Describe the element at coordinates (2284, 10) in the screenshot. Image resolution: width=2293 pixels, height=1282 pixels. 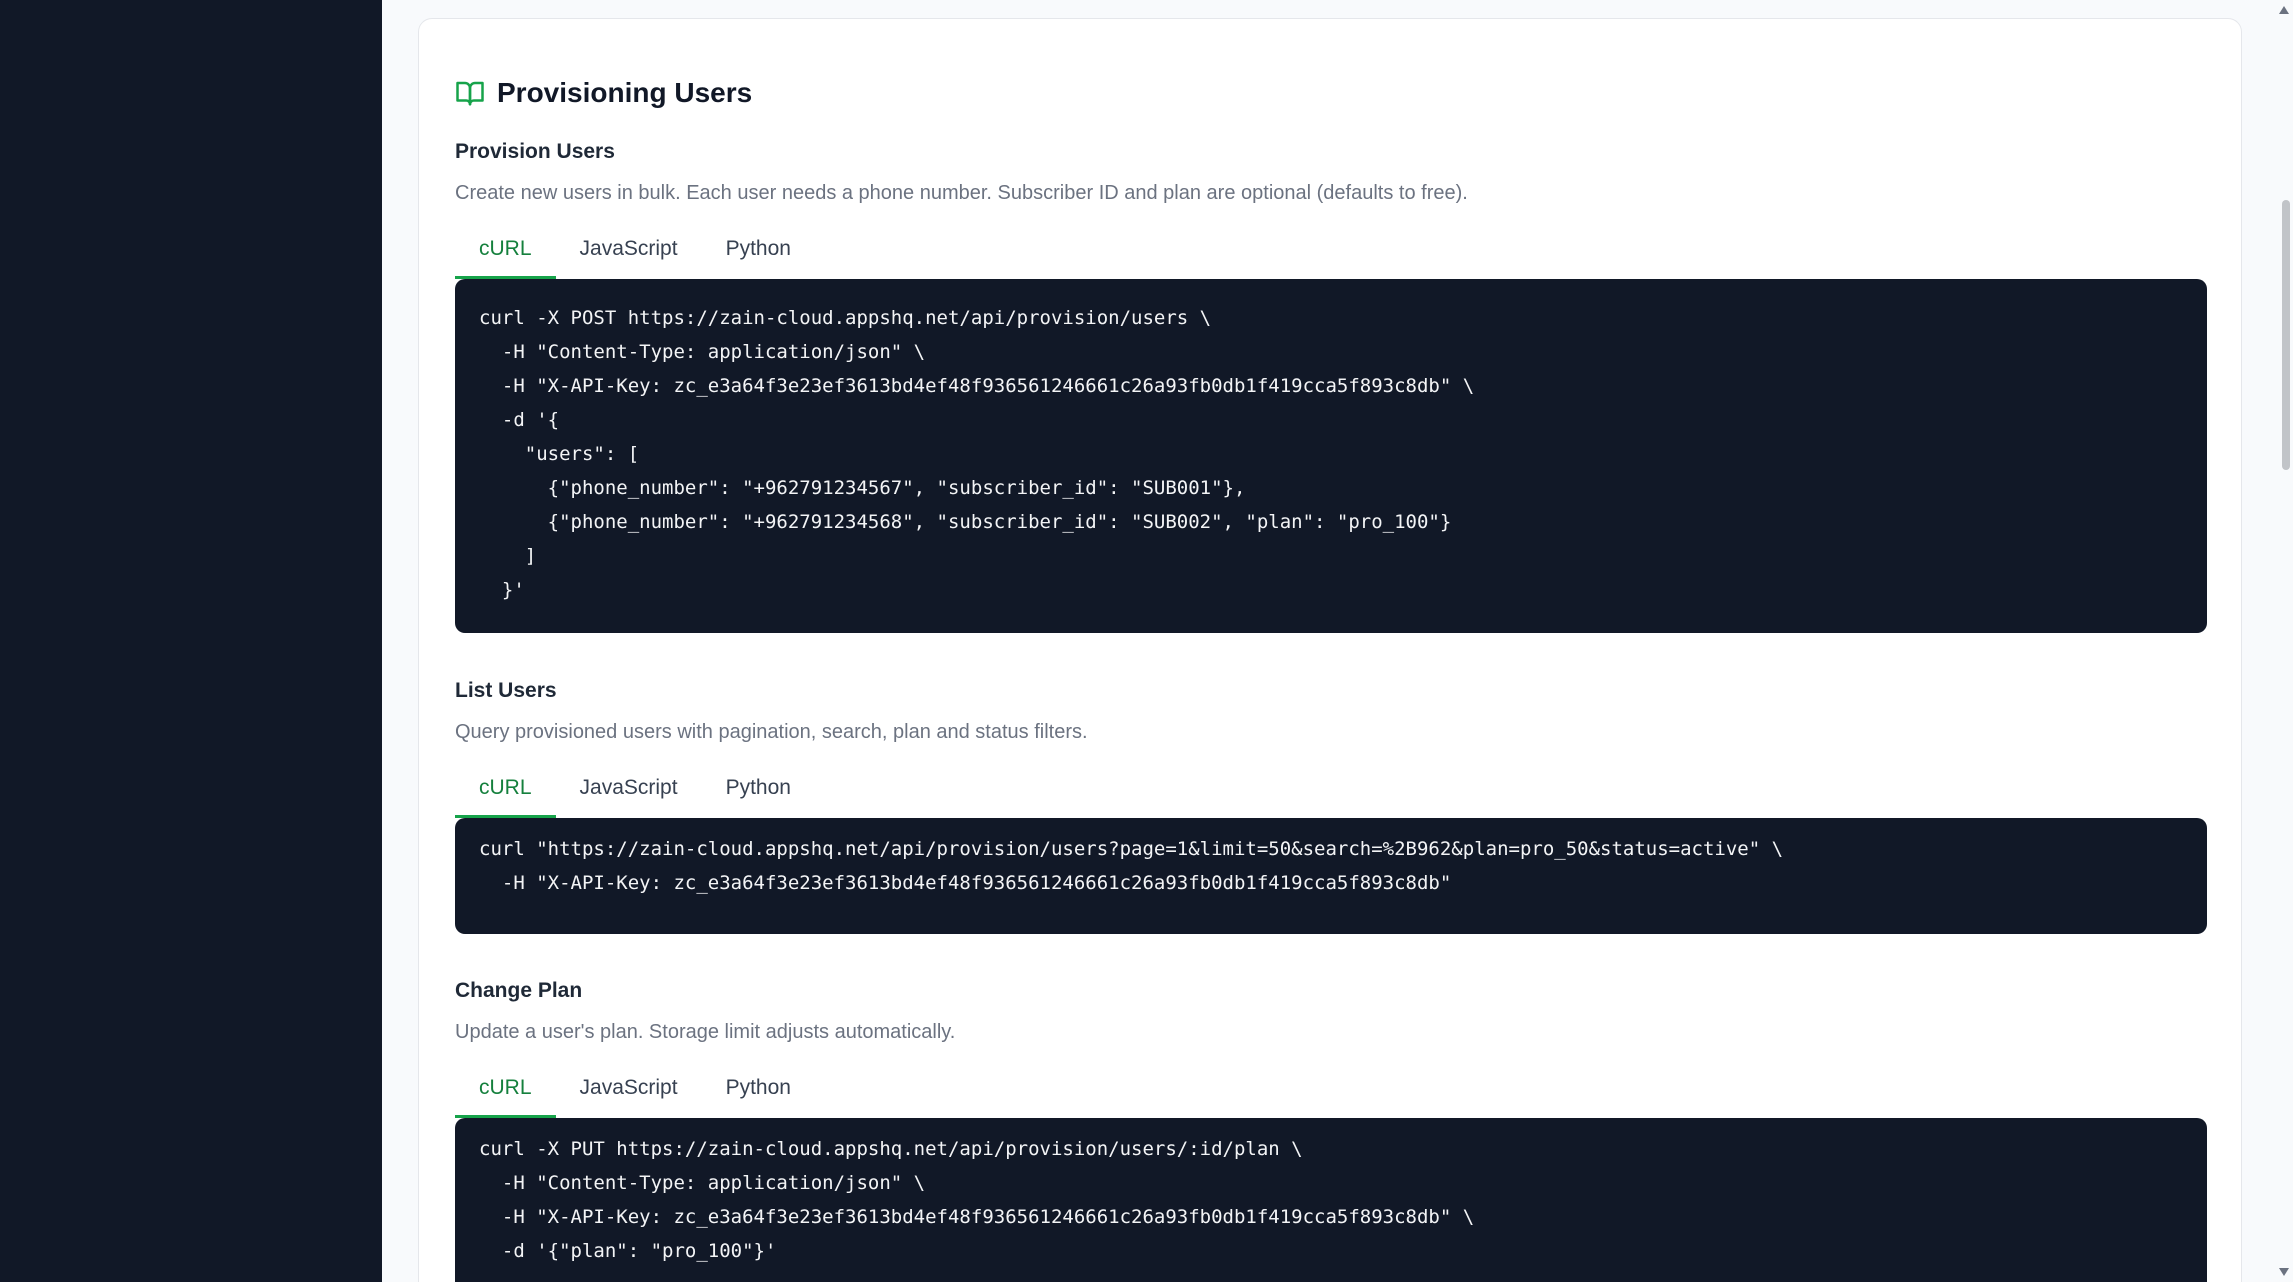
I see `scroll-up-arrow-icon` at that location.